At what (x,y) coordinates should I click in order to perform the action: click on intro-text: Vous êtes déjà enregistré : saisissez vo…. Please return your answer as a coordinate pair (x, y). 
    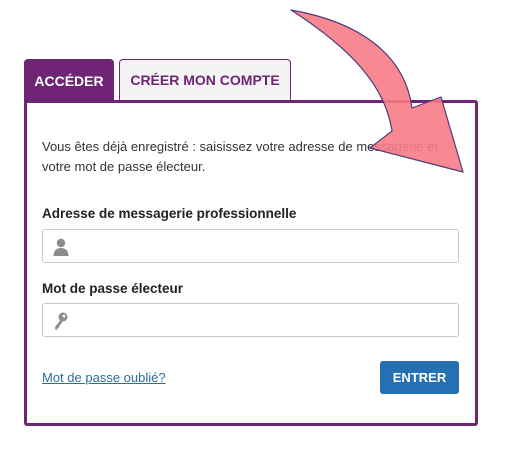
    Looking at the image, I should click on (240, 156).